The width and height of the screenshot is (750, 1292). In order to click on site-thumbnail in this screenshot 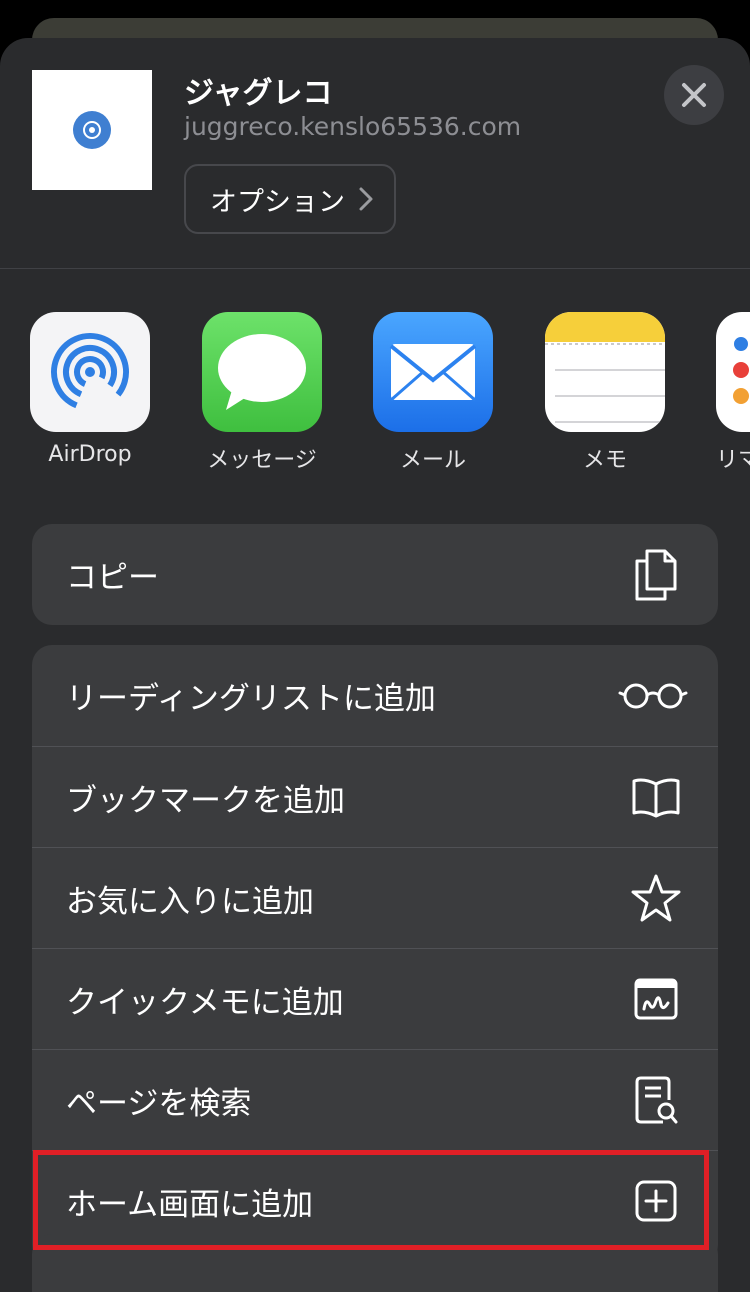, I will do `click(92, 130)`.